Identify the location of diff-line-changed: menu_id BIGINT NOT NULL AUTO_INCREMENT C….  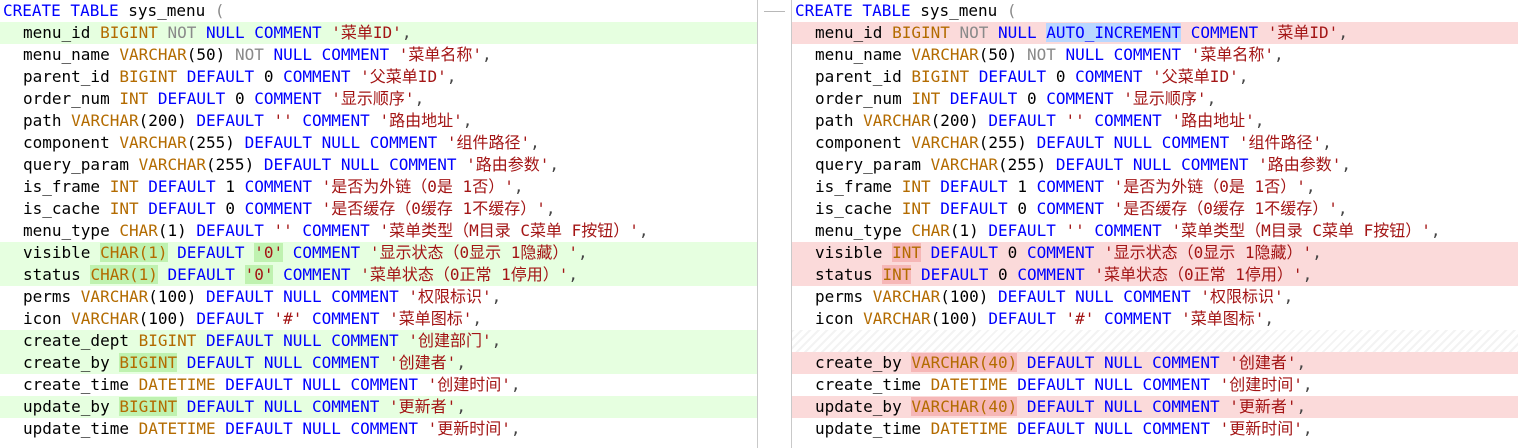
(1155, 33).